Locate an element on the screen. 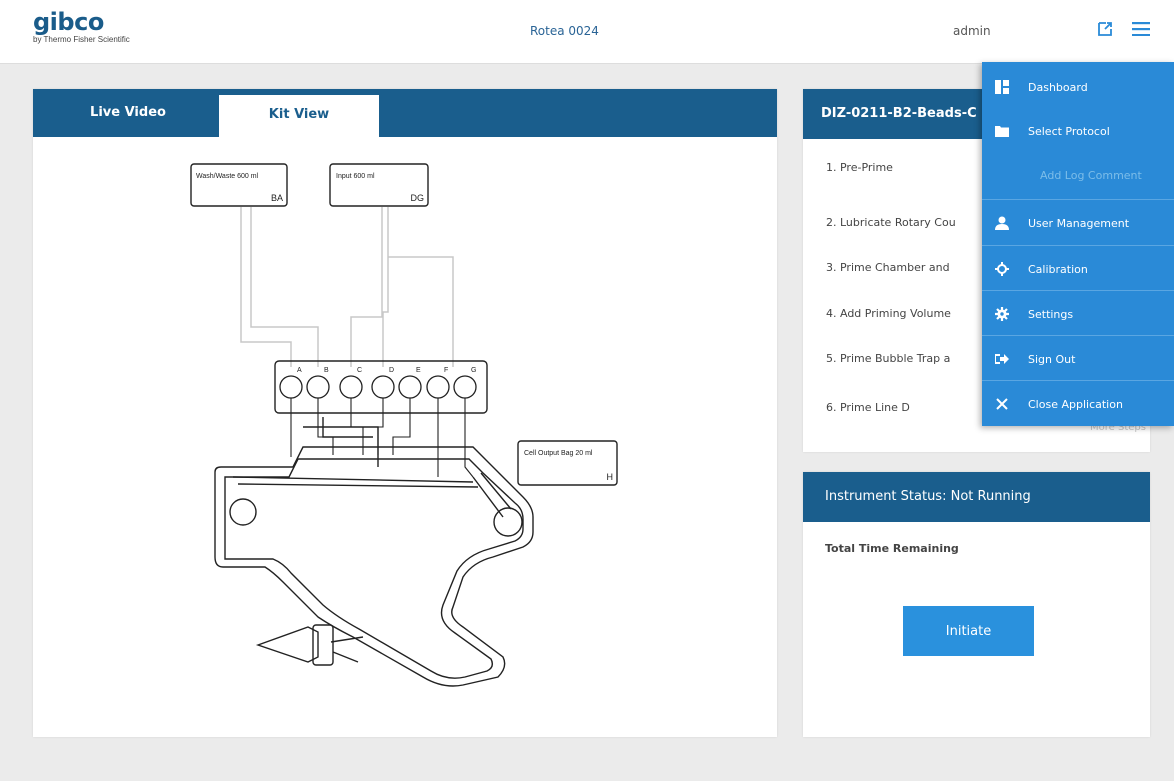 This screenshot has height=781, width=1174. popout-icon is located at coordinates (1105, 29).